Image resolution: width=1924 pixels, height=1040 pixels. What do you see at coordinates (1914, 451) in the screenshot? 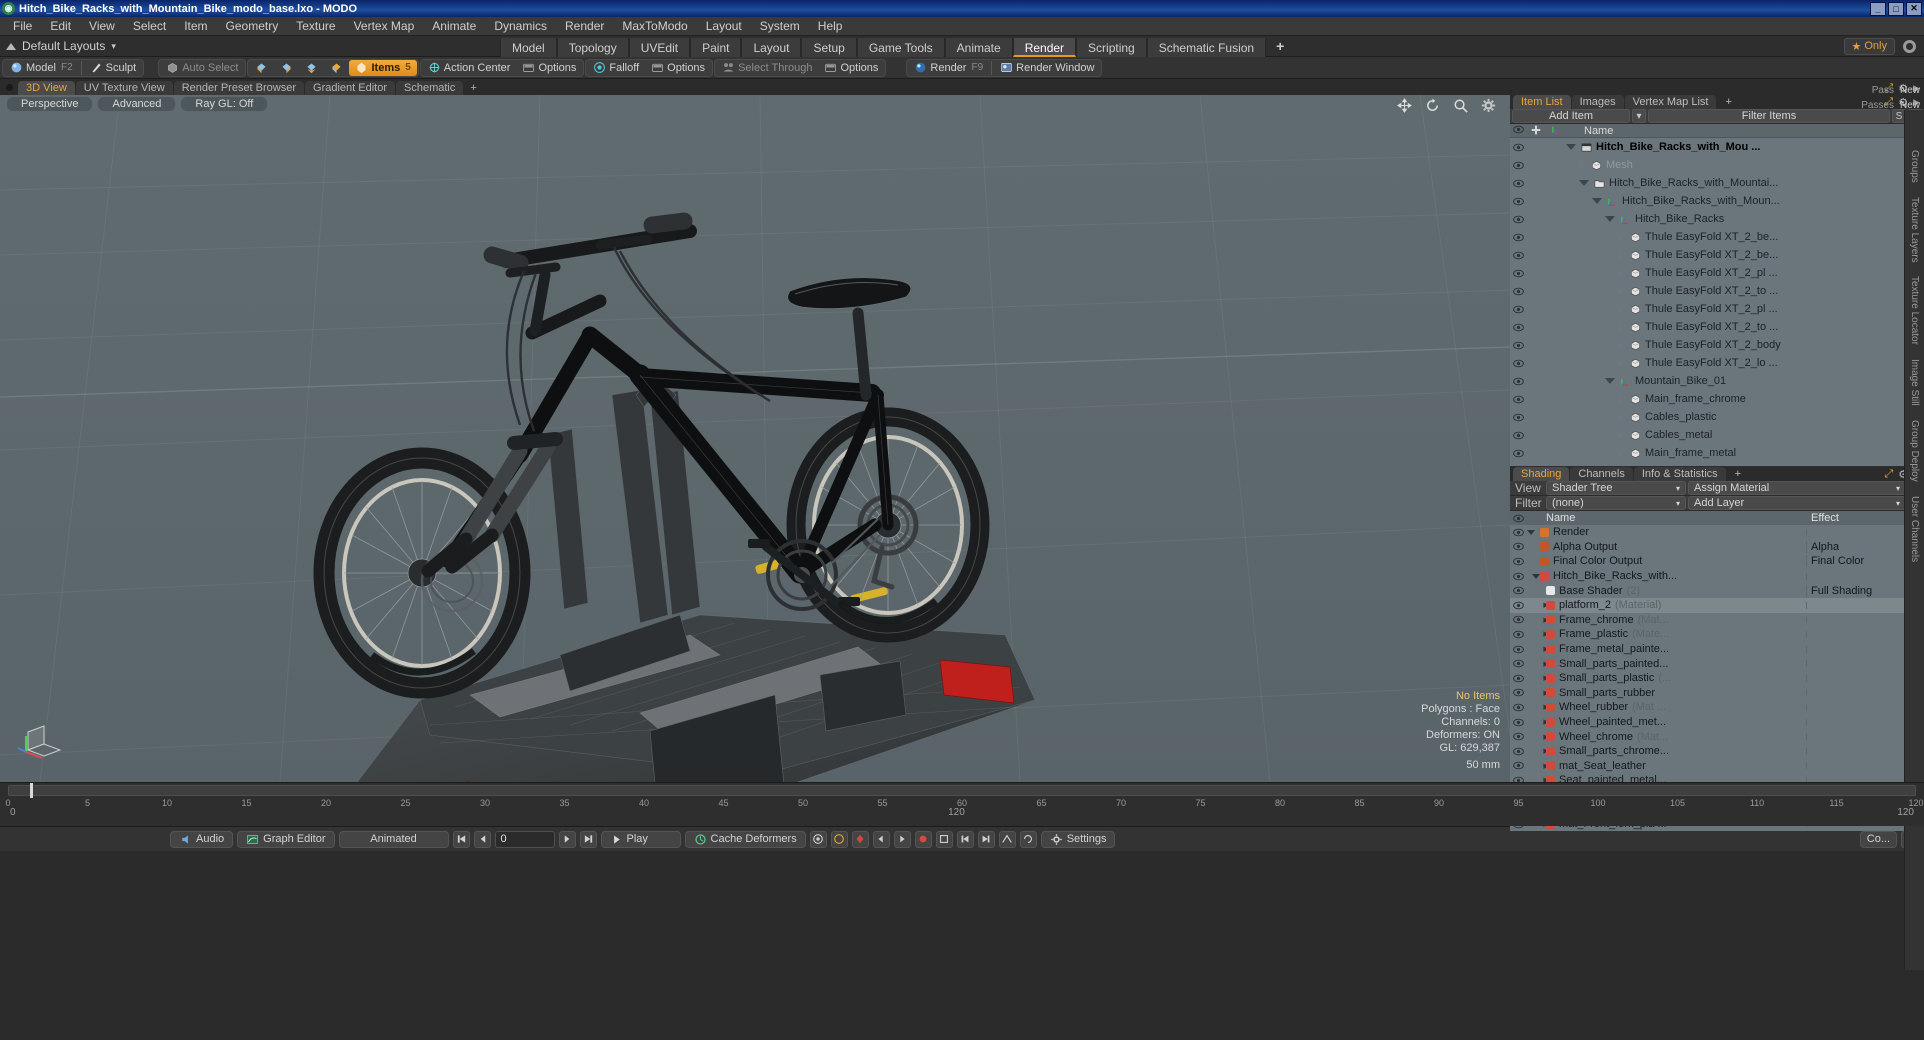
I see `vertical-tab-group-deploy: Group Deploy` at bounding box center [1914, 451].